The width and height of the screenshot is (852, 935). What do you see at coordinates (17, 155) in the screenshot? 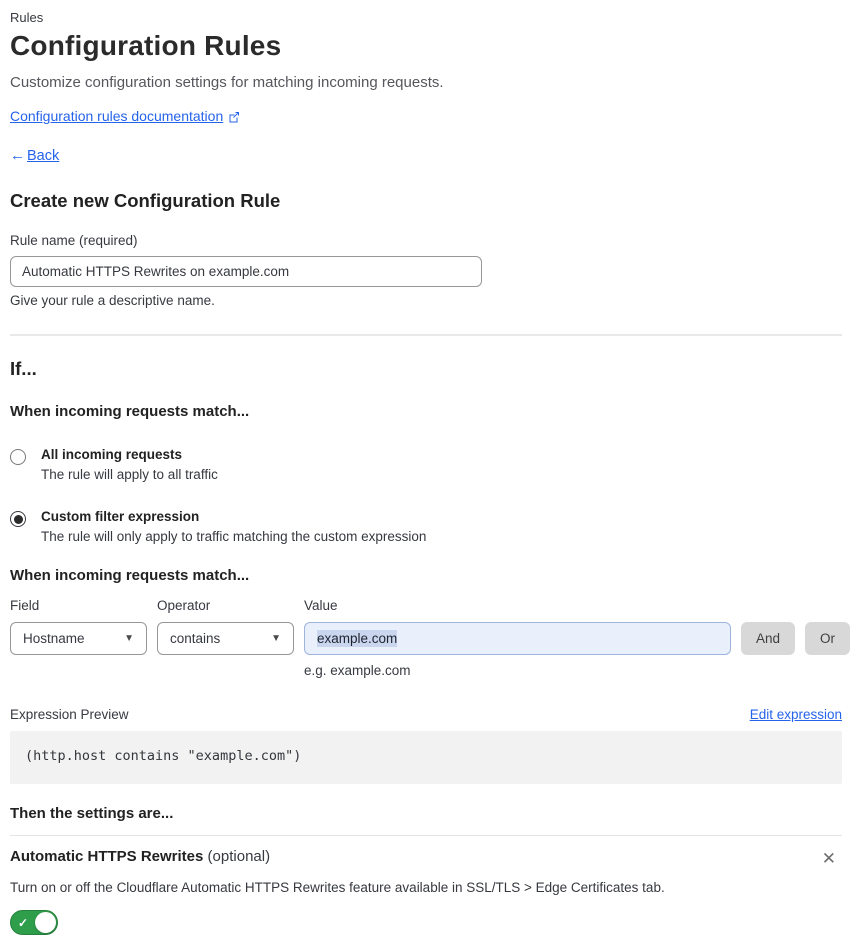
I see `back-arrow-icon: ←` at bounding box center [17, 155].